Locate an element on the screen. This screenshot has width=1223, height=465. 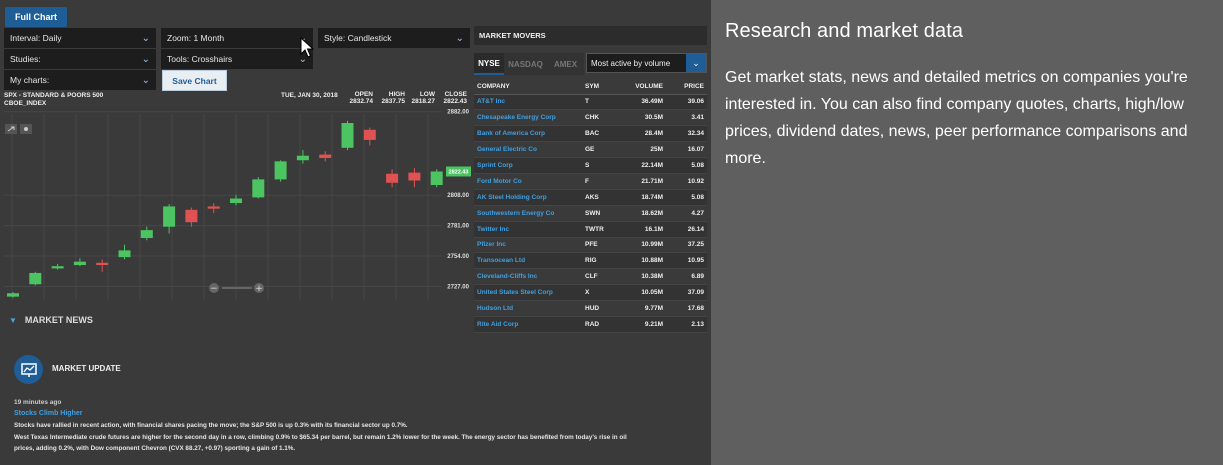
tab-nasdaq: NASDAQ is located at coordinates (525, 64).